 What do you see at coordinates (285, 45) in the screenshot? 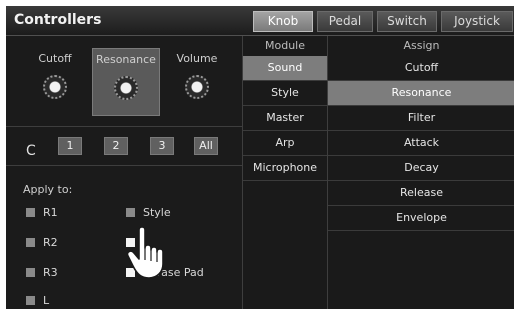
I see `module-header: Module` at bounding box center [285, 45].